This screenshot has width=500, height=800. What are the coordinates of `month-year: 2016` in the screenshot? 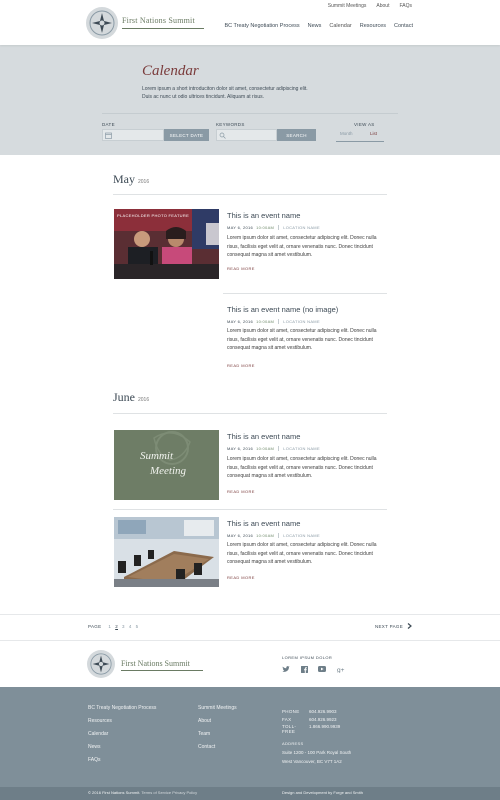 It's located at (144, 182).